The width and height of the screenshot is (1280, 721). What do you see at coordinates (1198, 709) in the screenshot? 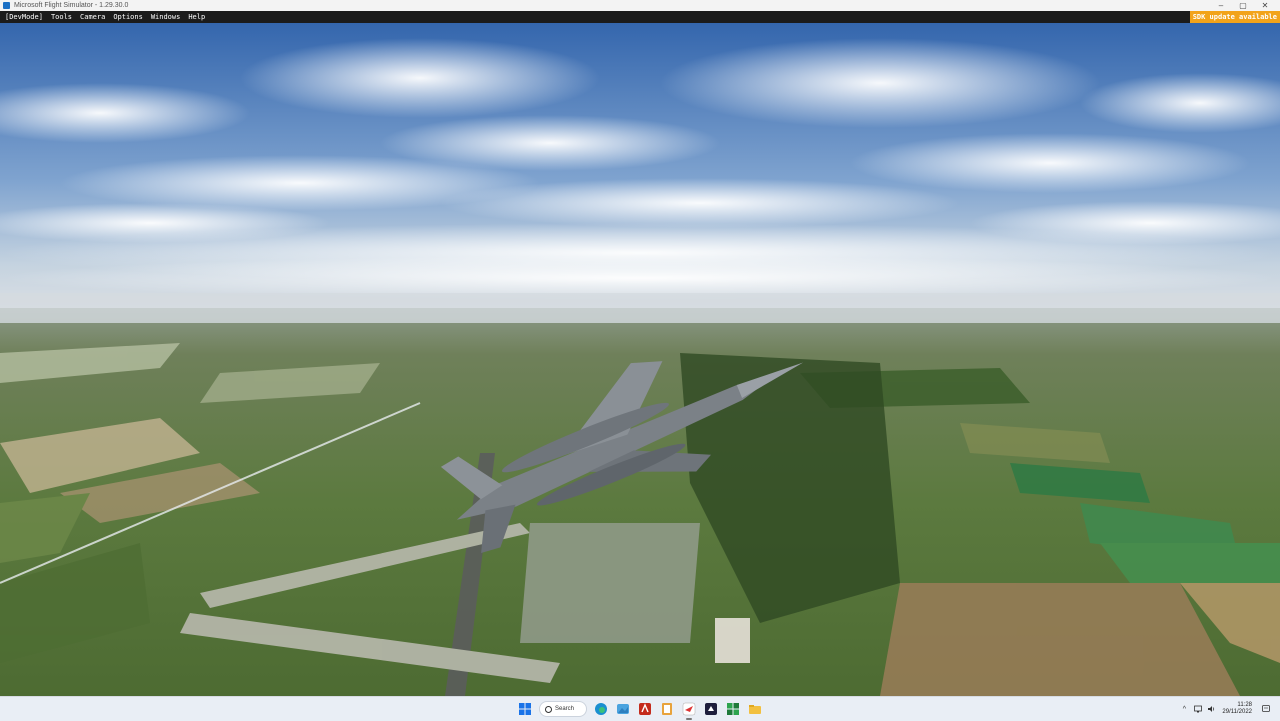
I see `network-icon` at bounding box center [1198, 709].